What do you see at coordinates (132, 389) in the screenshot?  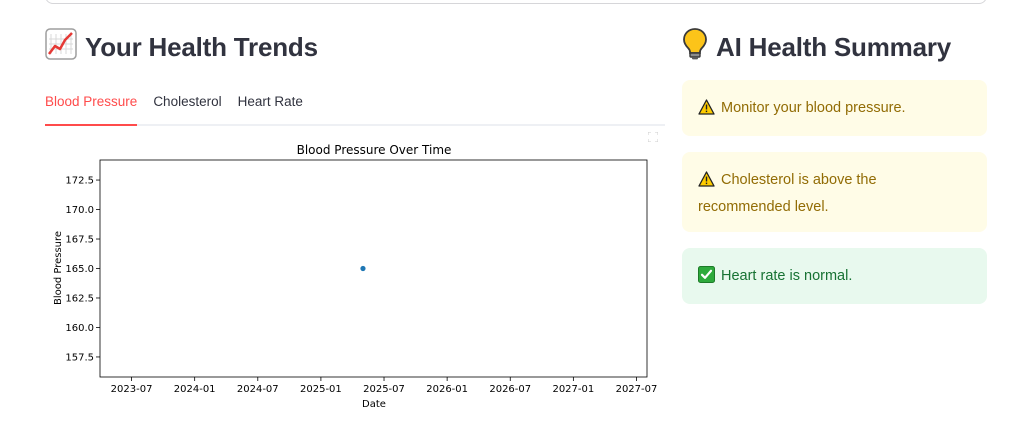 I see `x-tick-label: 2023-07` at bounding box center [132, 389].